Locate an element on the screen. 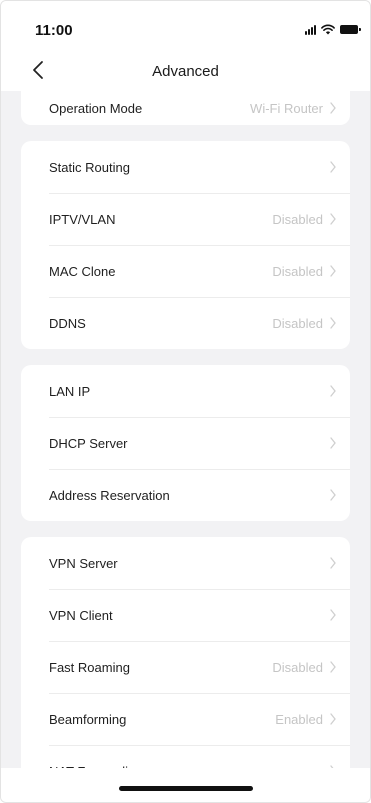  navigation-bar: Advanced is located at coordinates (185, 71).